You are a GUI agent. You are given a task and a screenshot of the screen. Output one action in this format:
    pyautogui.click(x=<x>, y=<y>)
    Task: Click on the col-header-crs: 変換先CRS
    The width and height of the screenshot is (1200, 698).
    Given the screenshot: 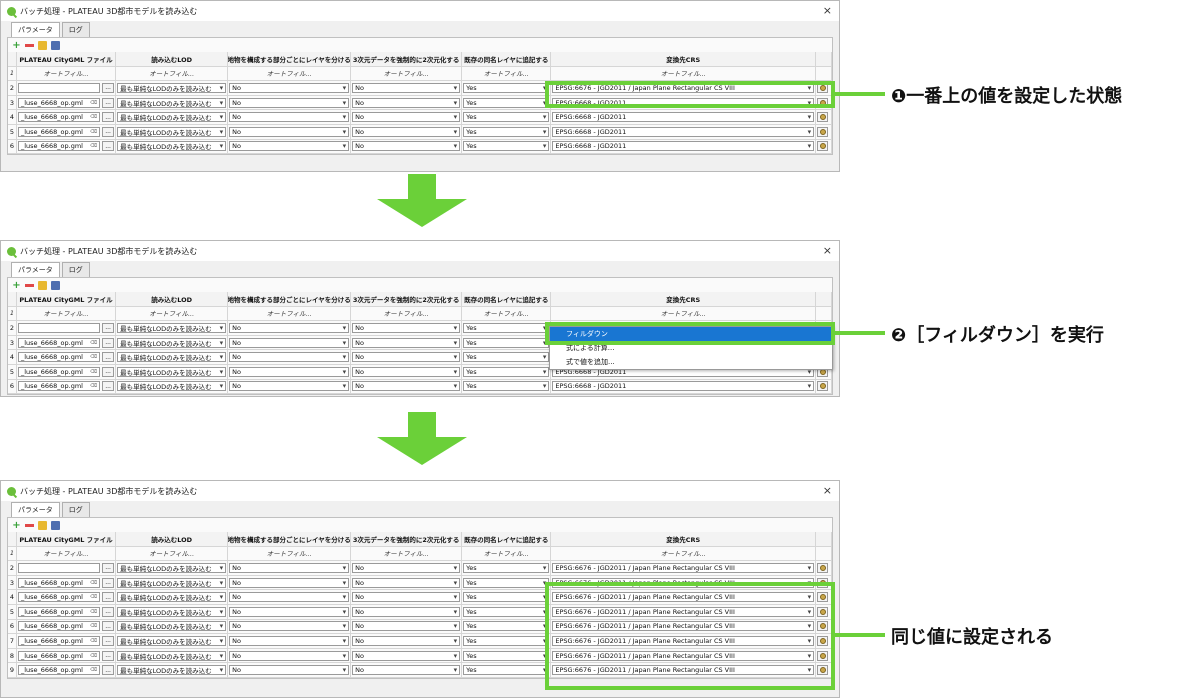 What is the action you would take?
    pyautogui.click(x=684, y=299)
    